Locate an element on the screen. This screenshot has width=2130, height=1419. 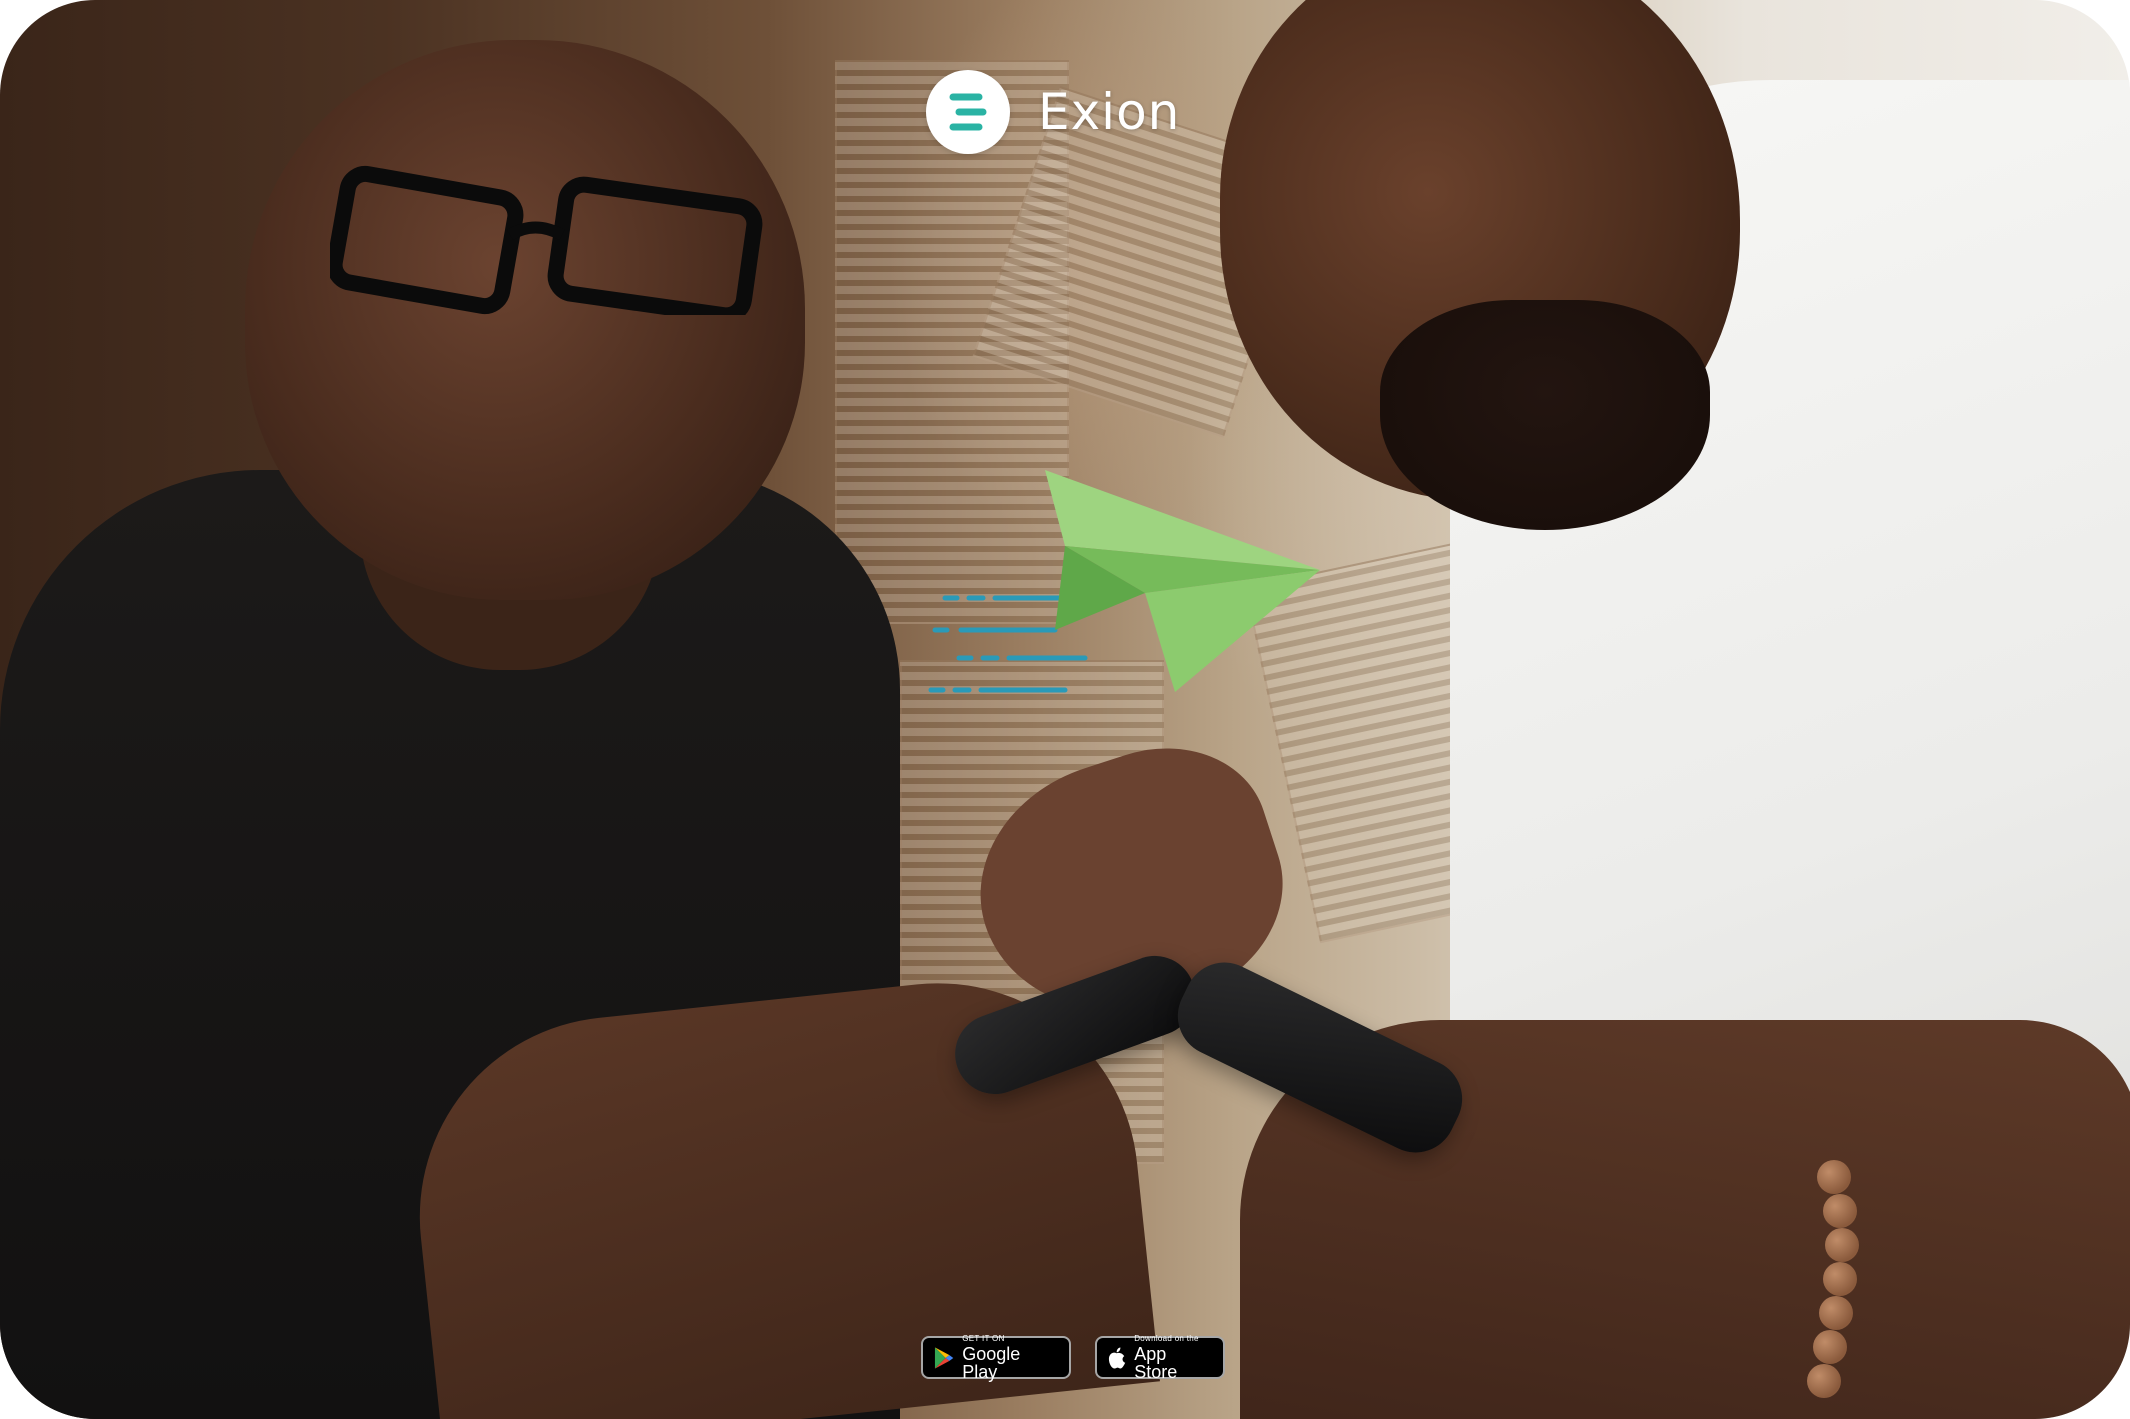
glasses-icon is located at coordinates (546, 240).